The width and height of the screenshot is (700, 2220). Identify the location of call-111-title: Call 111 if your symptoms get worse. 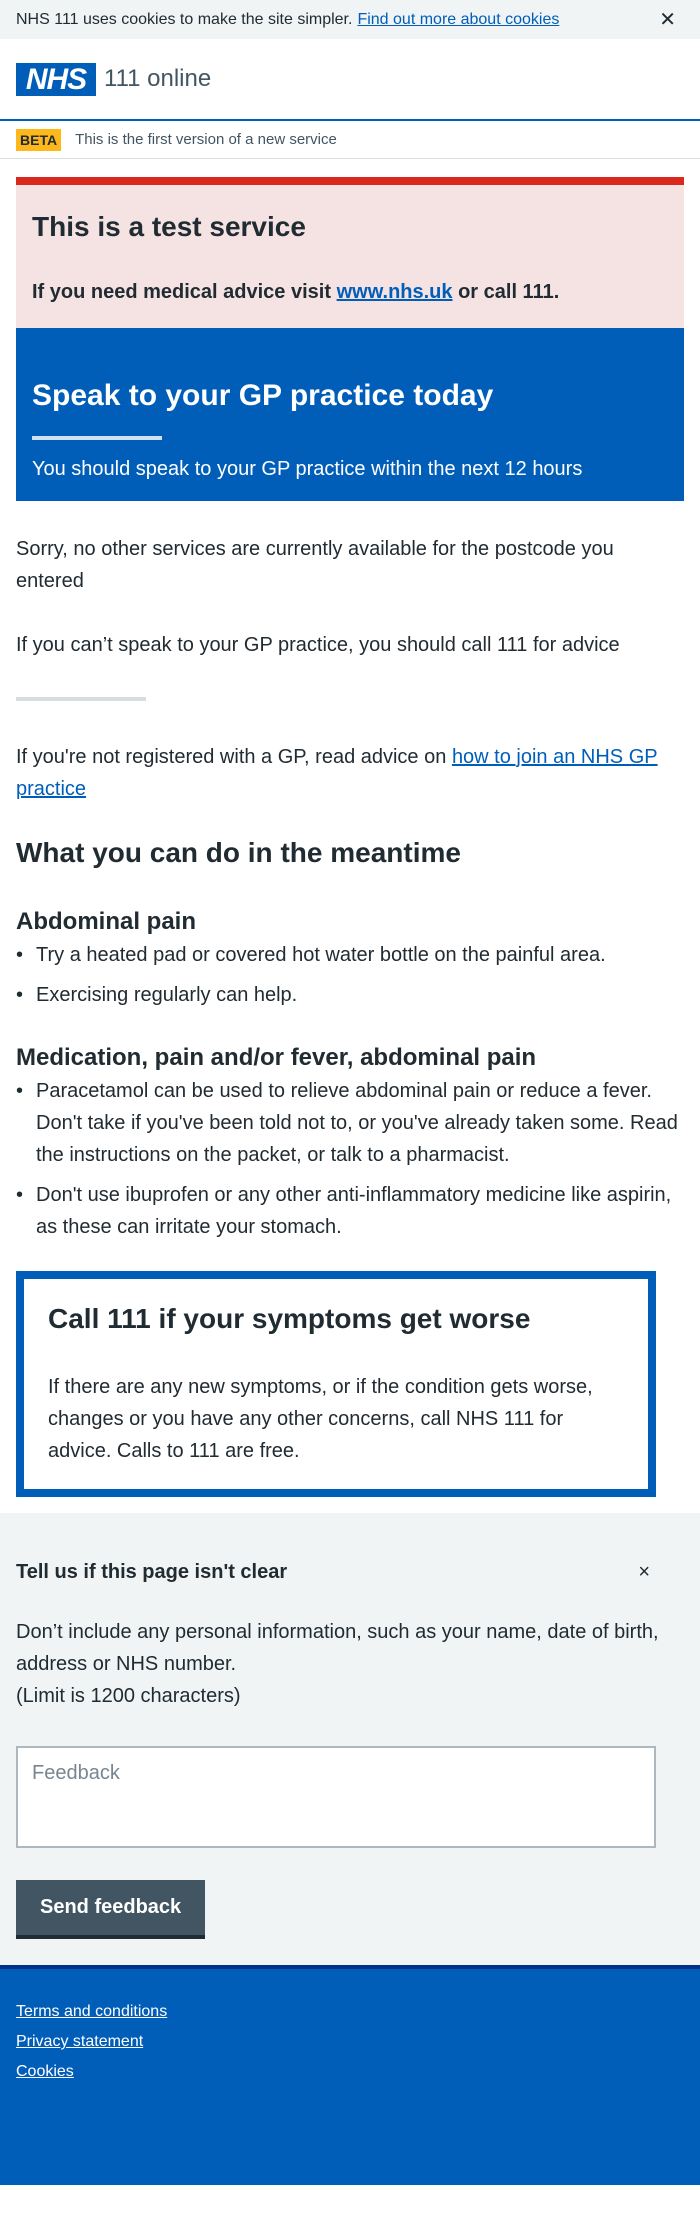
(289, 1318).